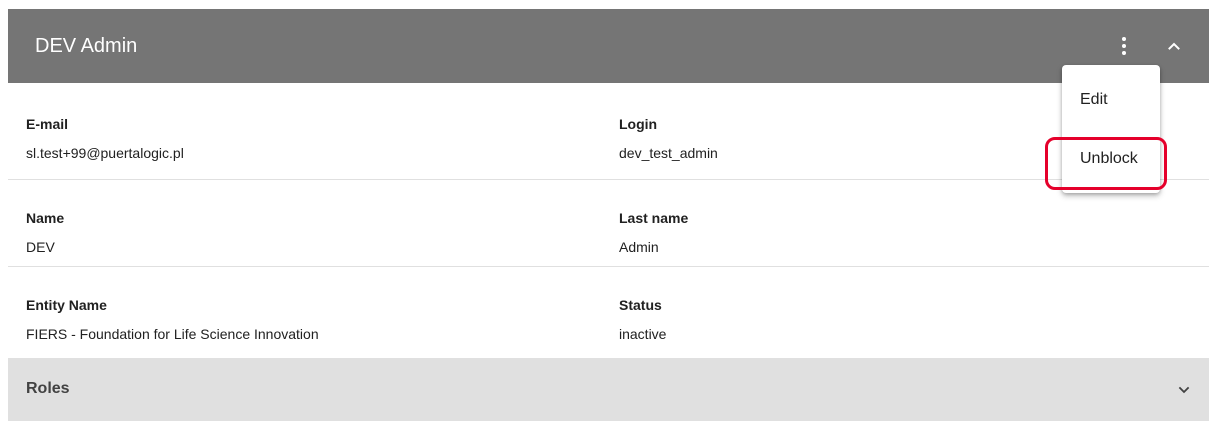  I want to click on login-value: dev_test_admin, so click(668, 153).